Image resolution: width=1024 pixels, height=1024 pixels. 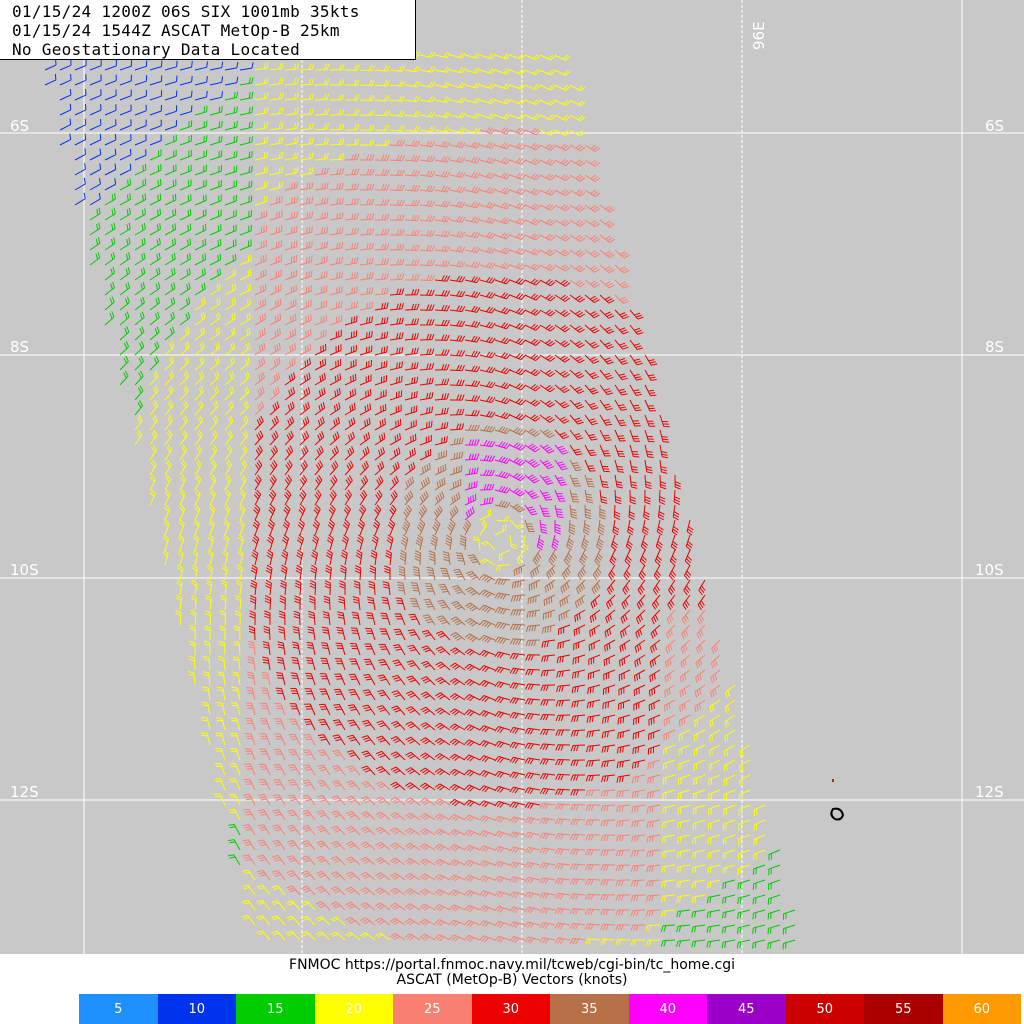 What do you see at coordinates (903, 1009) in the screenshot?
I see `legend-cell-55: 55` at bounding box center [903, 1009].